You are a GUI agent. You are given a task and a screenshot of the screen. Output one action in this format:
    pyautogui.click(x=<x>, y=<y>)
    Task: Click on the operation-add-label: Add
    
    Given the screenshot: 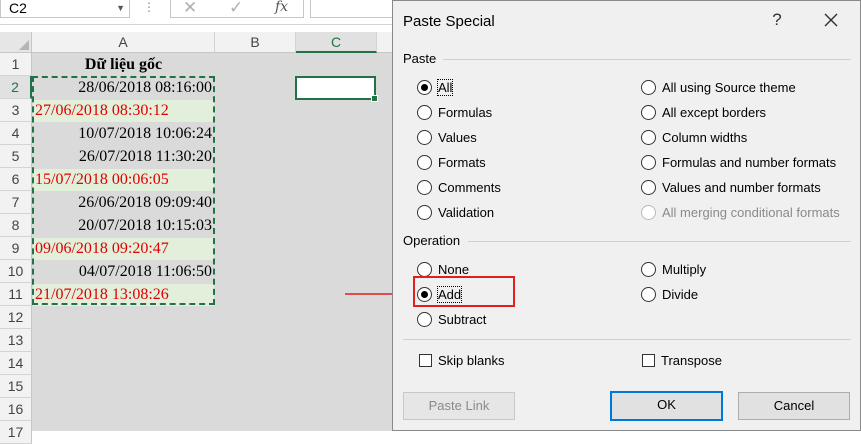 What is the action you would take?
    pyautogui.click(x=449, y=294)
    